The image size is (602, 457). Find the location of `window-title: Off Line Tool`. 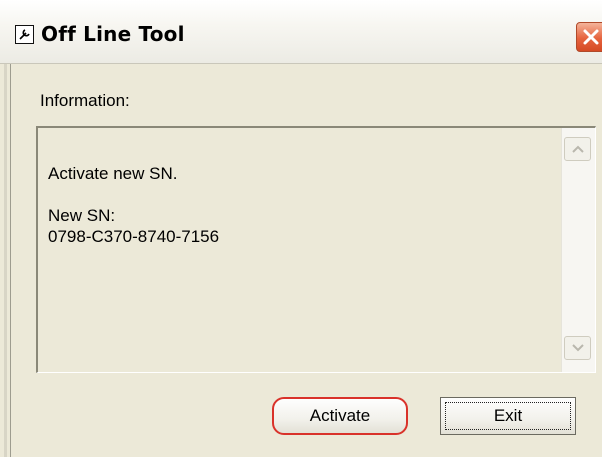

window-title: Off Line Tool is located at coordinates (113, 34).